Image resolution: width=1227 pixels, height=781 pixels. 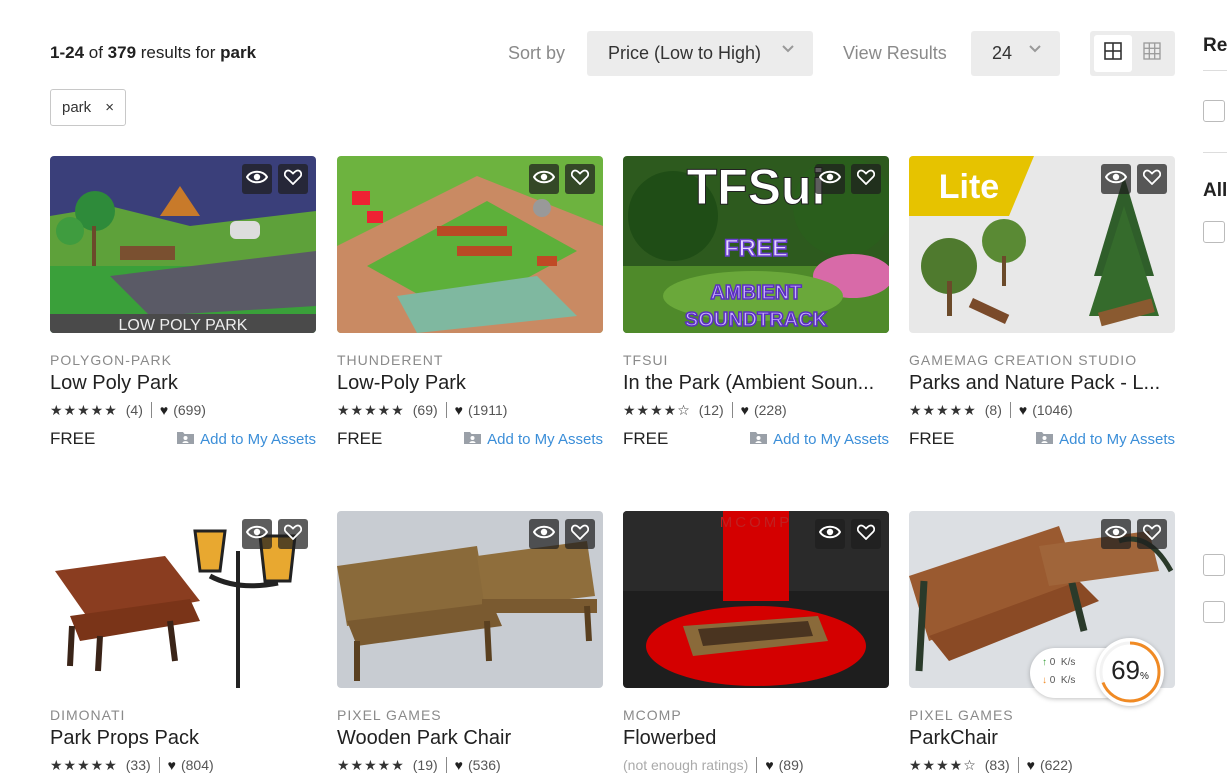 I want to click on favorite-count: (228), so click(x=770, y=410).